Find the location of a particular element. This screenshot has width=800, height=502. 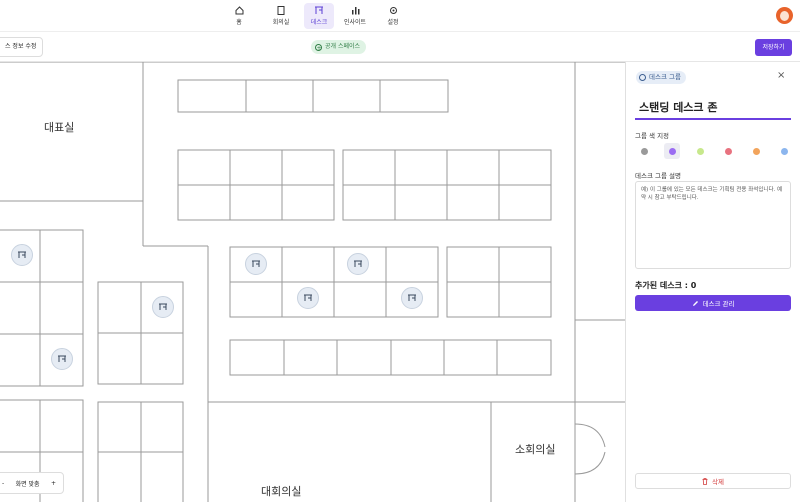

color-swatch-gray is located at coordinates (644, 151).